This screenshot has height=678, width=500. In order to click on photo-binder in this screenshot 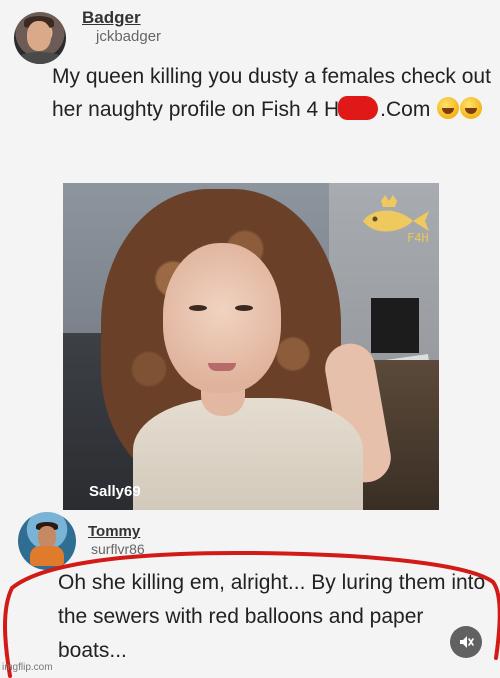, I will do `click(395, 325)`.